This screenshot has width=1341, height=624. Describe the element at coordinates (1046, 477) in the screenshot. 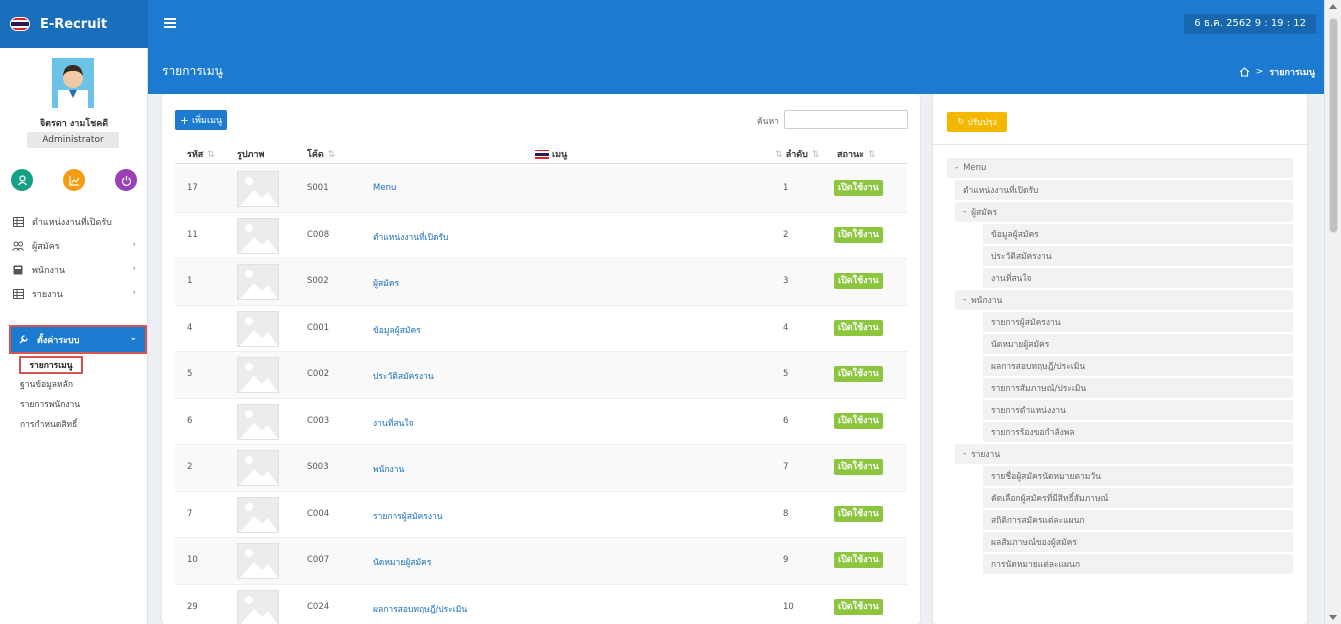

I see `tree-item-label: รายชื่อผู้สมัครนัดหมายตามวัน` at that location.